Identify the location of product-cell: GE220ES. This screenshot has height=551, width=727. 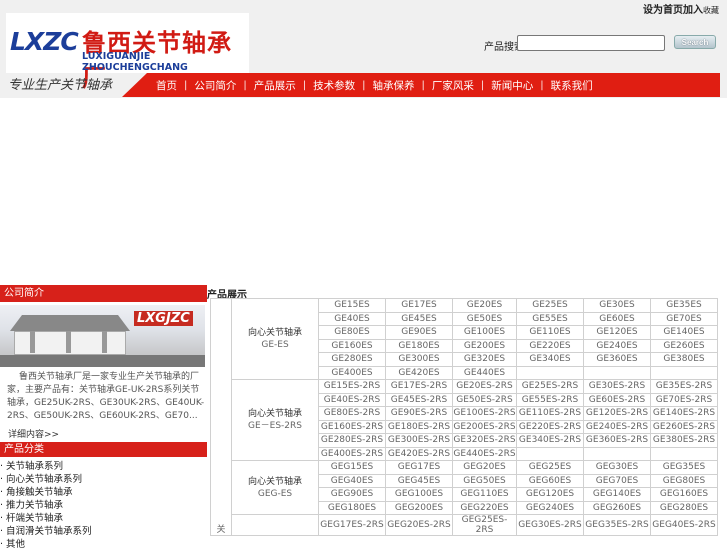
(550, 345).